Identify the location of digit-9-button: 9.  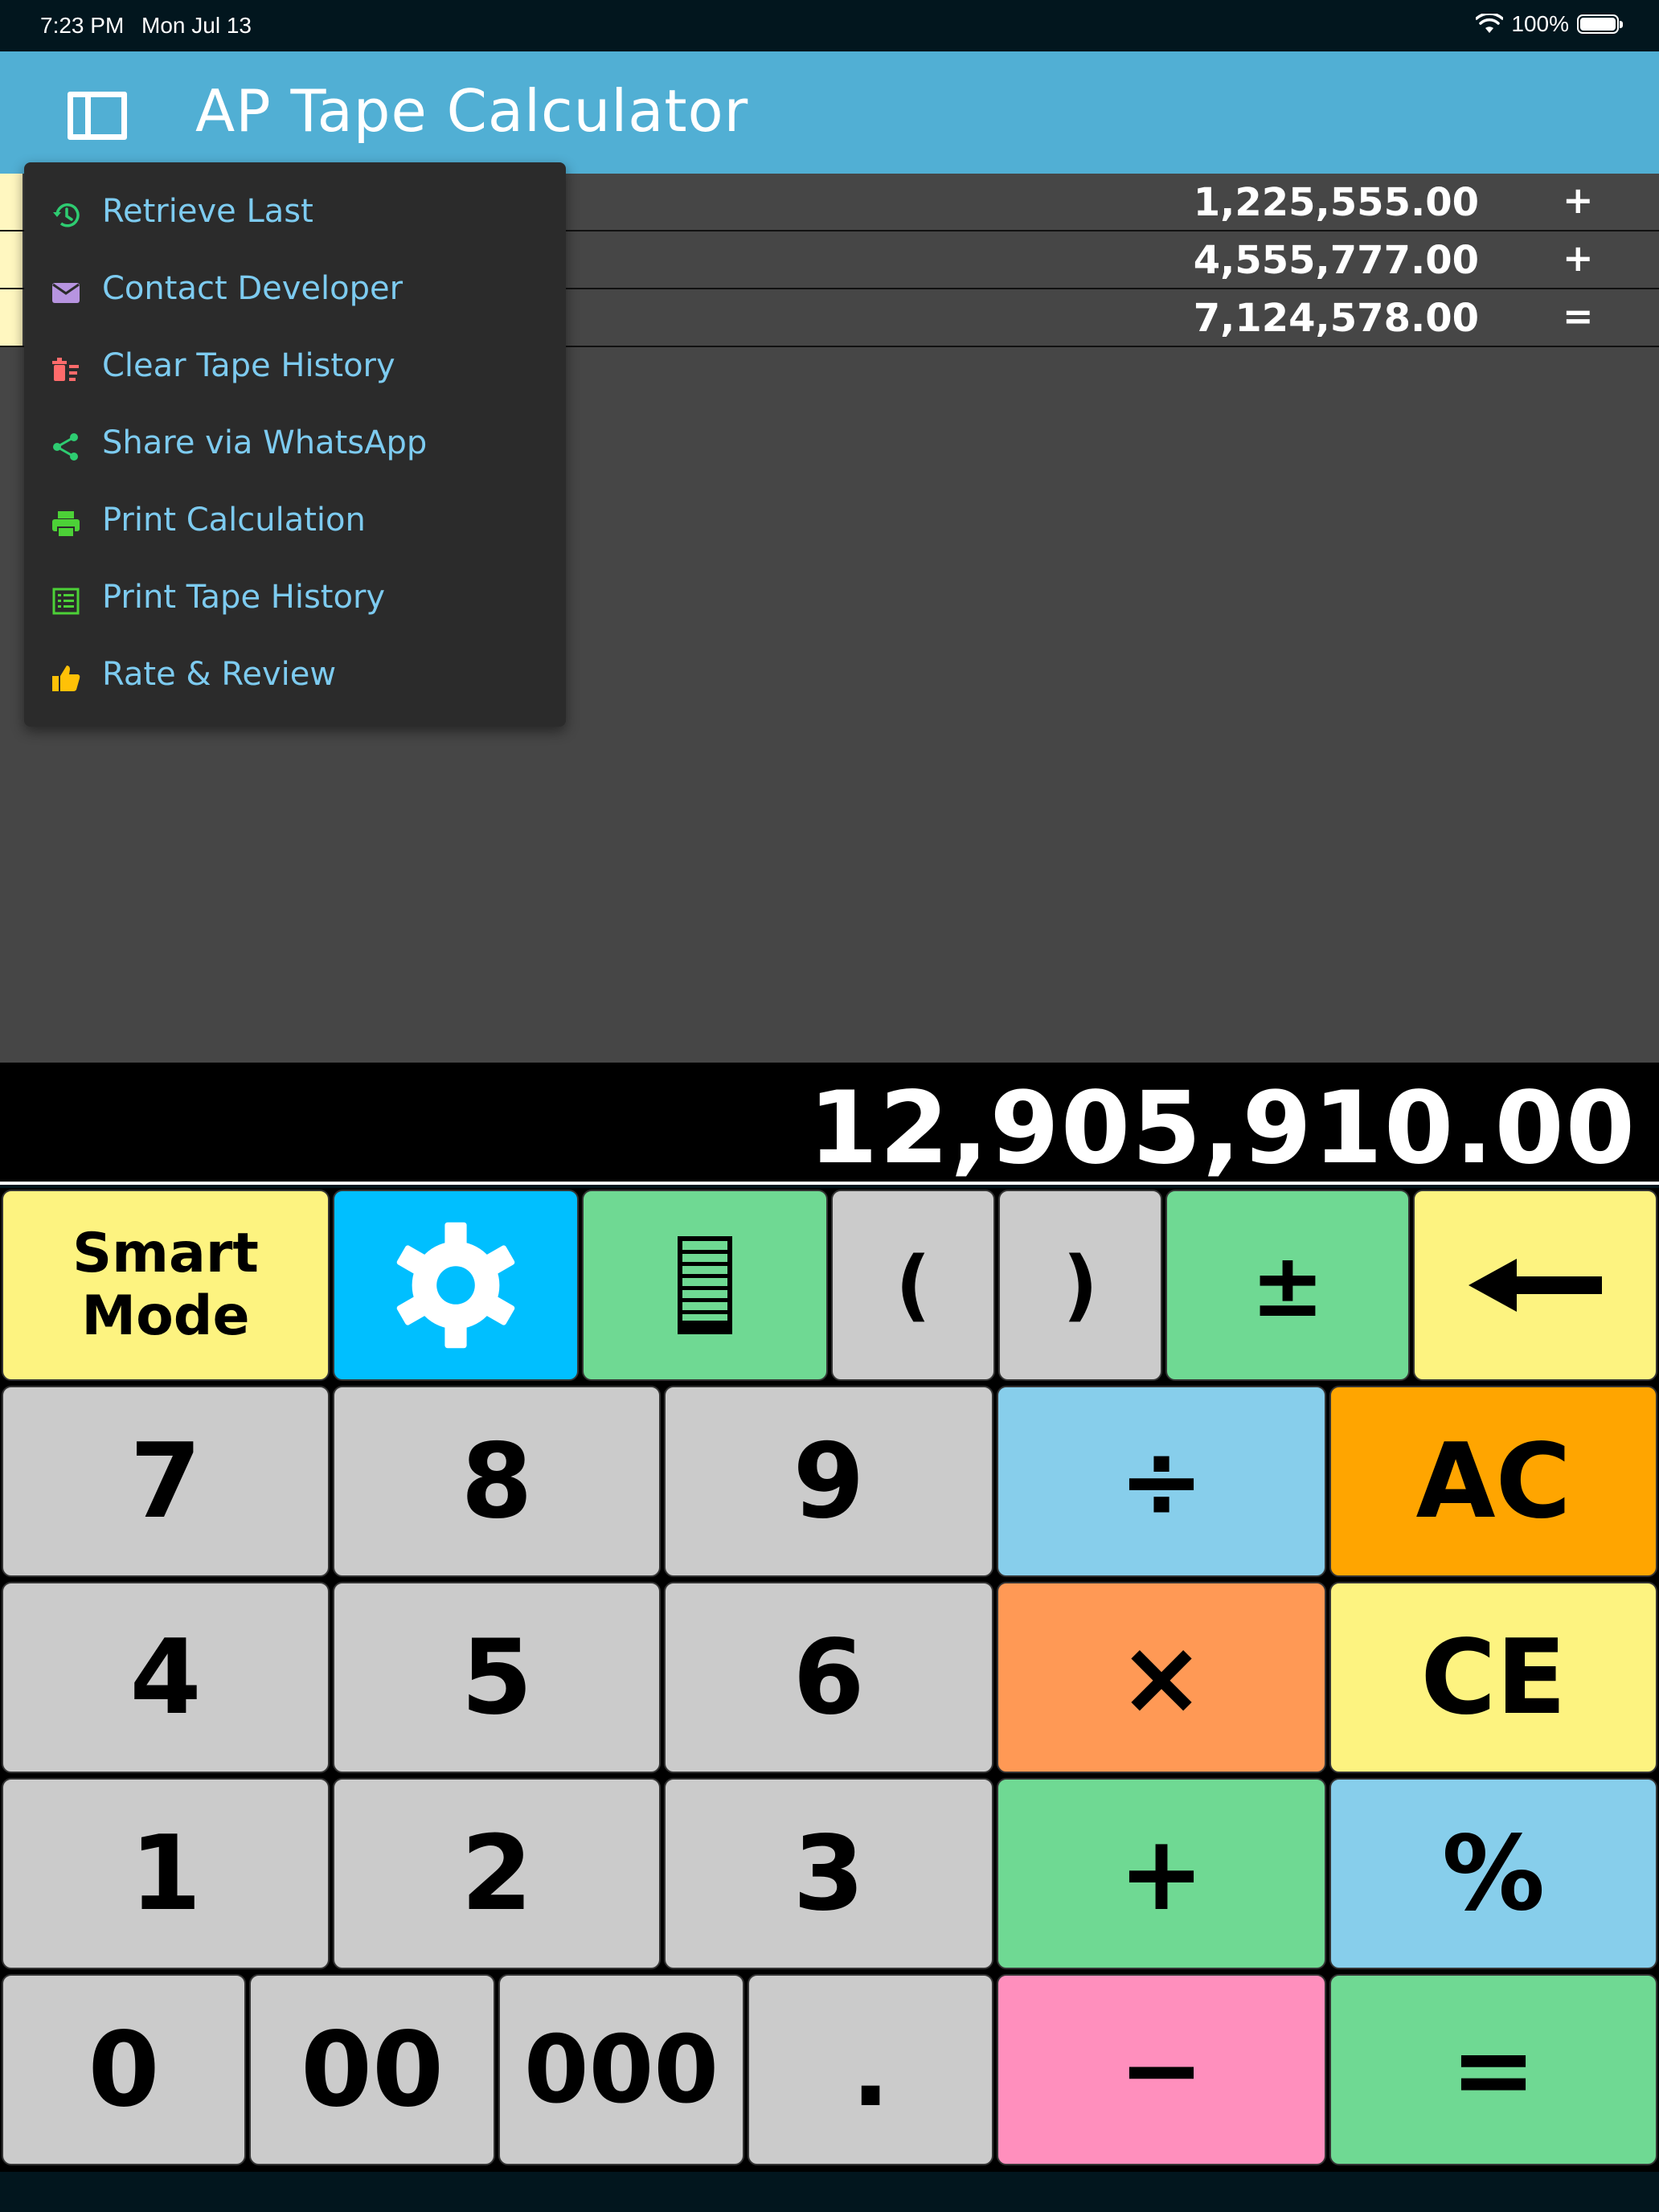
(828, 1481).